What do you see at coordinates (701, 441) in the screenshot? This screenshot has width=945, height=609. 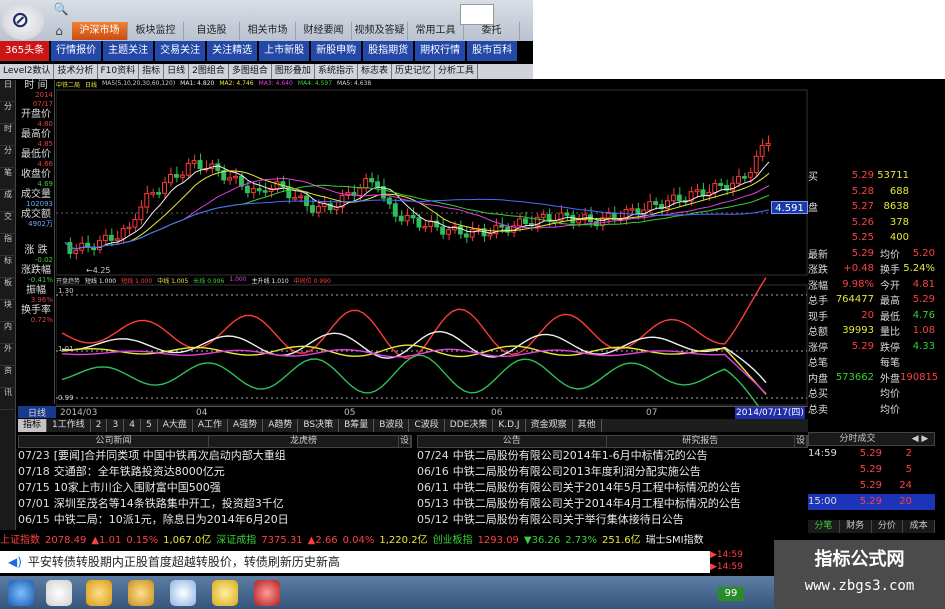 I see `news-tab: 研究报告` at bounding box center [701, 441].